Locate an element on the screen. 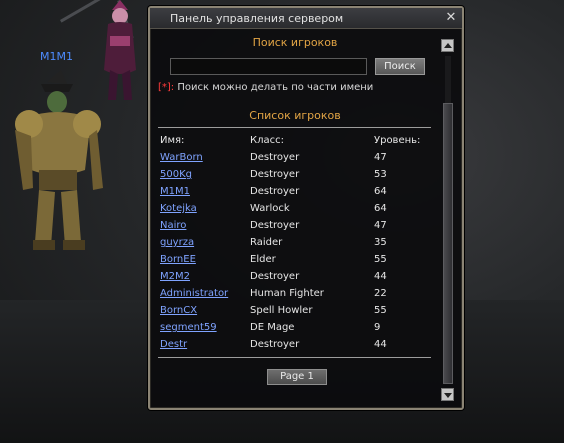 Image resolution: width=564 pixels, height=443 pixels. player-name-link: Destr is located at coordinates (173, 344).